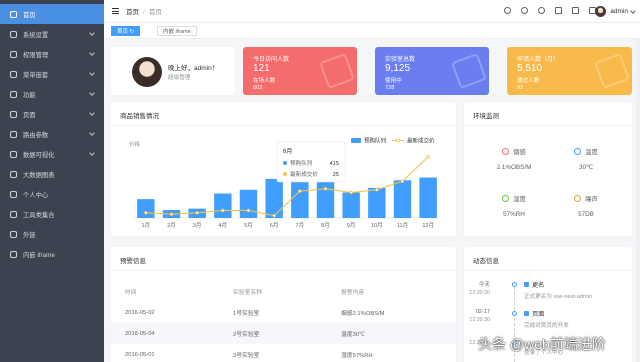 The width and height of the screenshot is (640, 362). Describe the element at coordinates (356, 140) in the screenshot. I see `legend-swatch` at that location.